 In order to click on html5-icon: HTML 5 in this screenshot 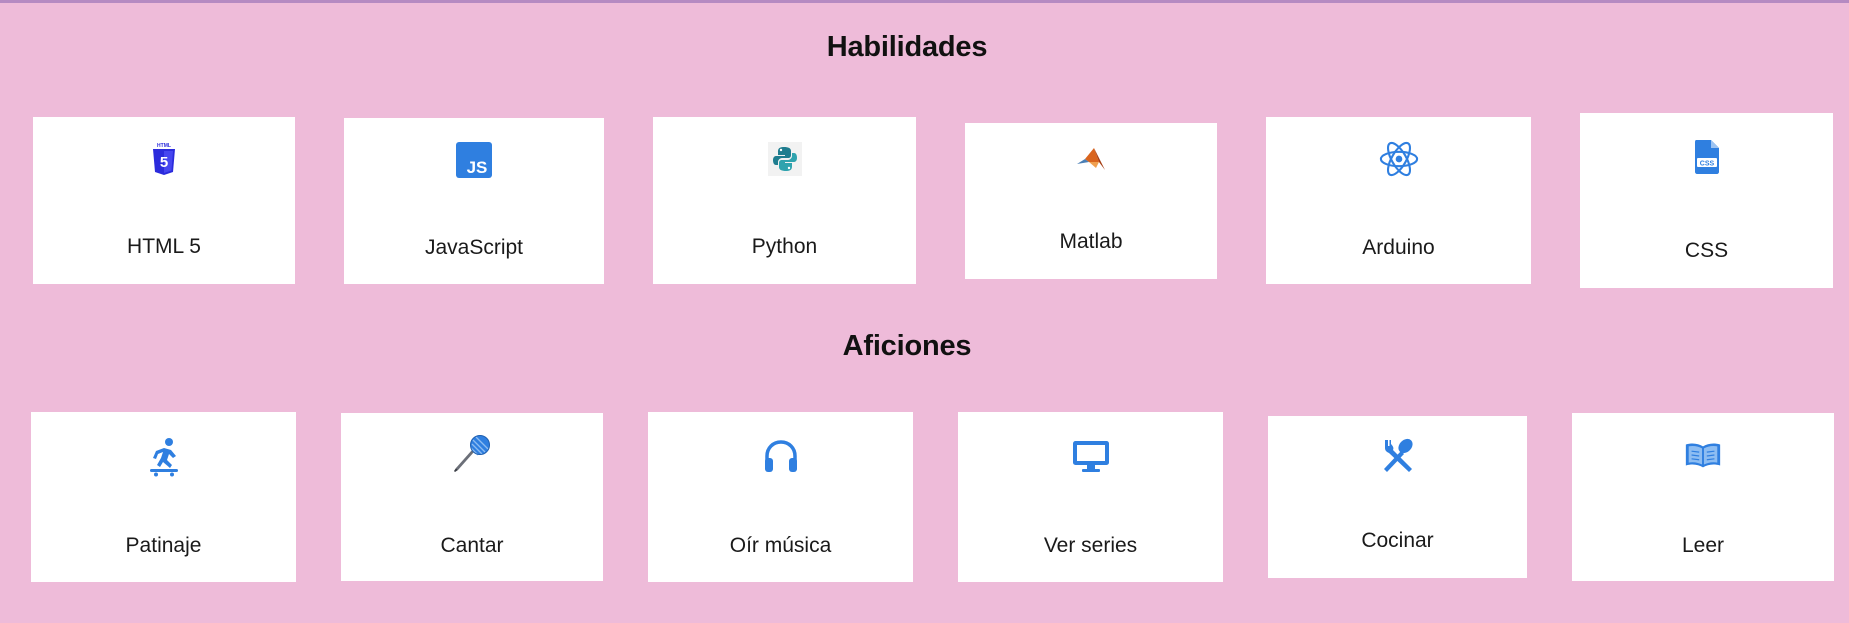, I will do `click(164, 159)`.